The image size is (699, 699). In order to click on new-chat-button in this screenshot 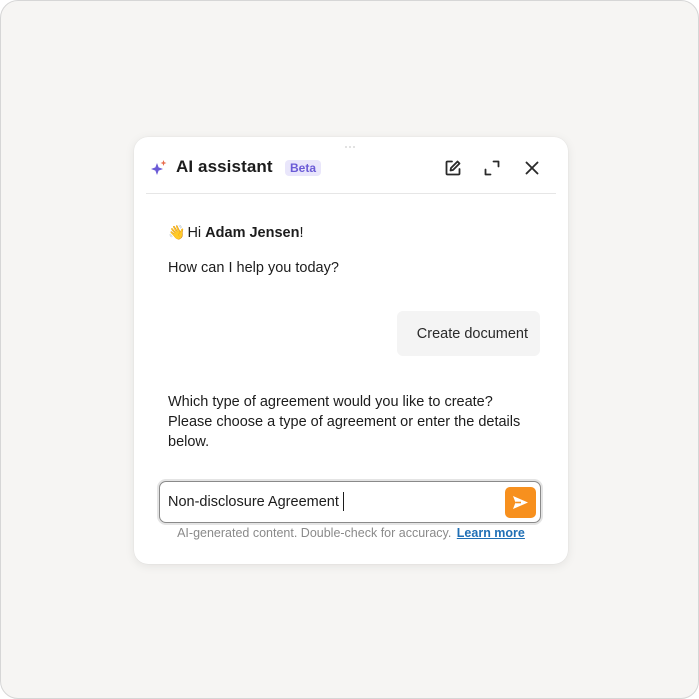, I will do `click(453, 168)`.